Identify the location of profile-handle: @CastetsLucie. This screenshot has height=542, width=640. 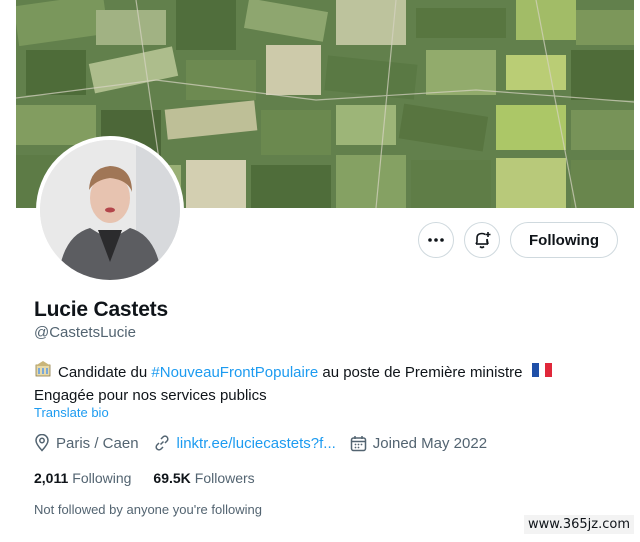
(85, 332).